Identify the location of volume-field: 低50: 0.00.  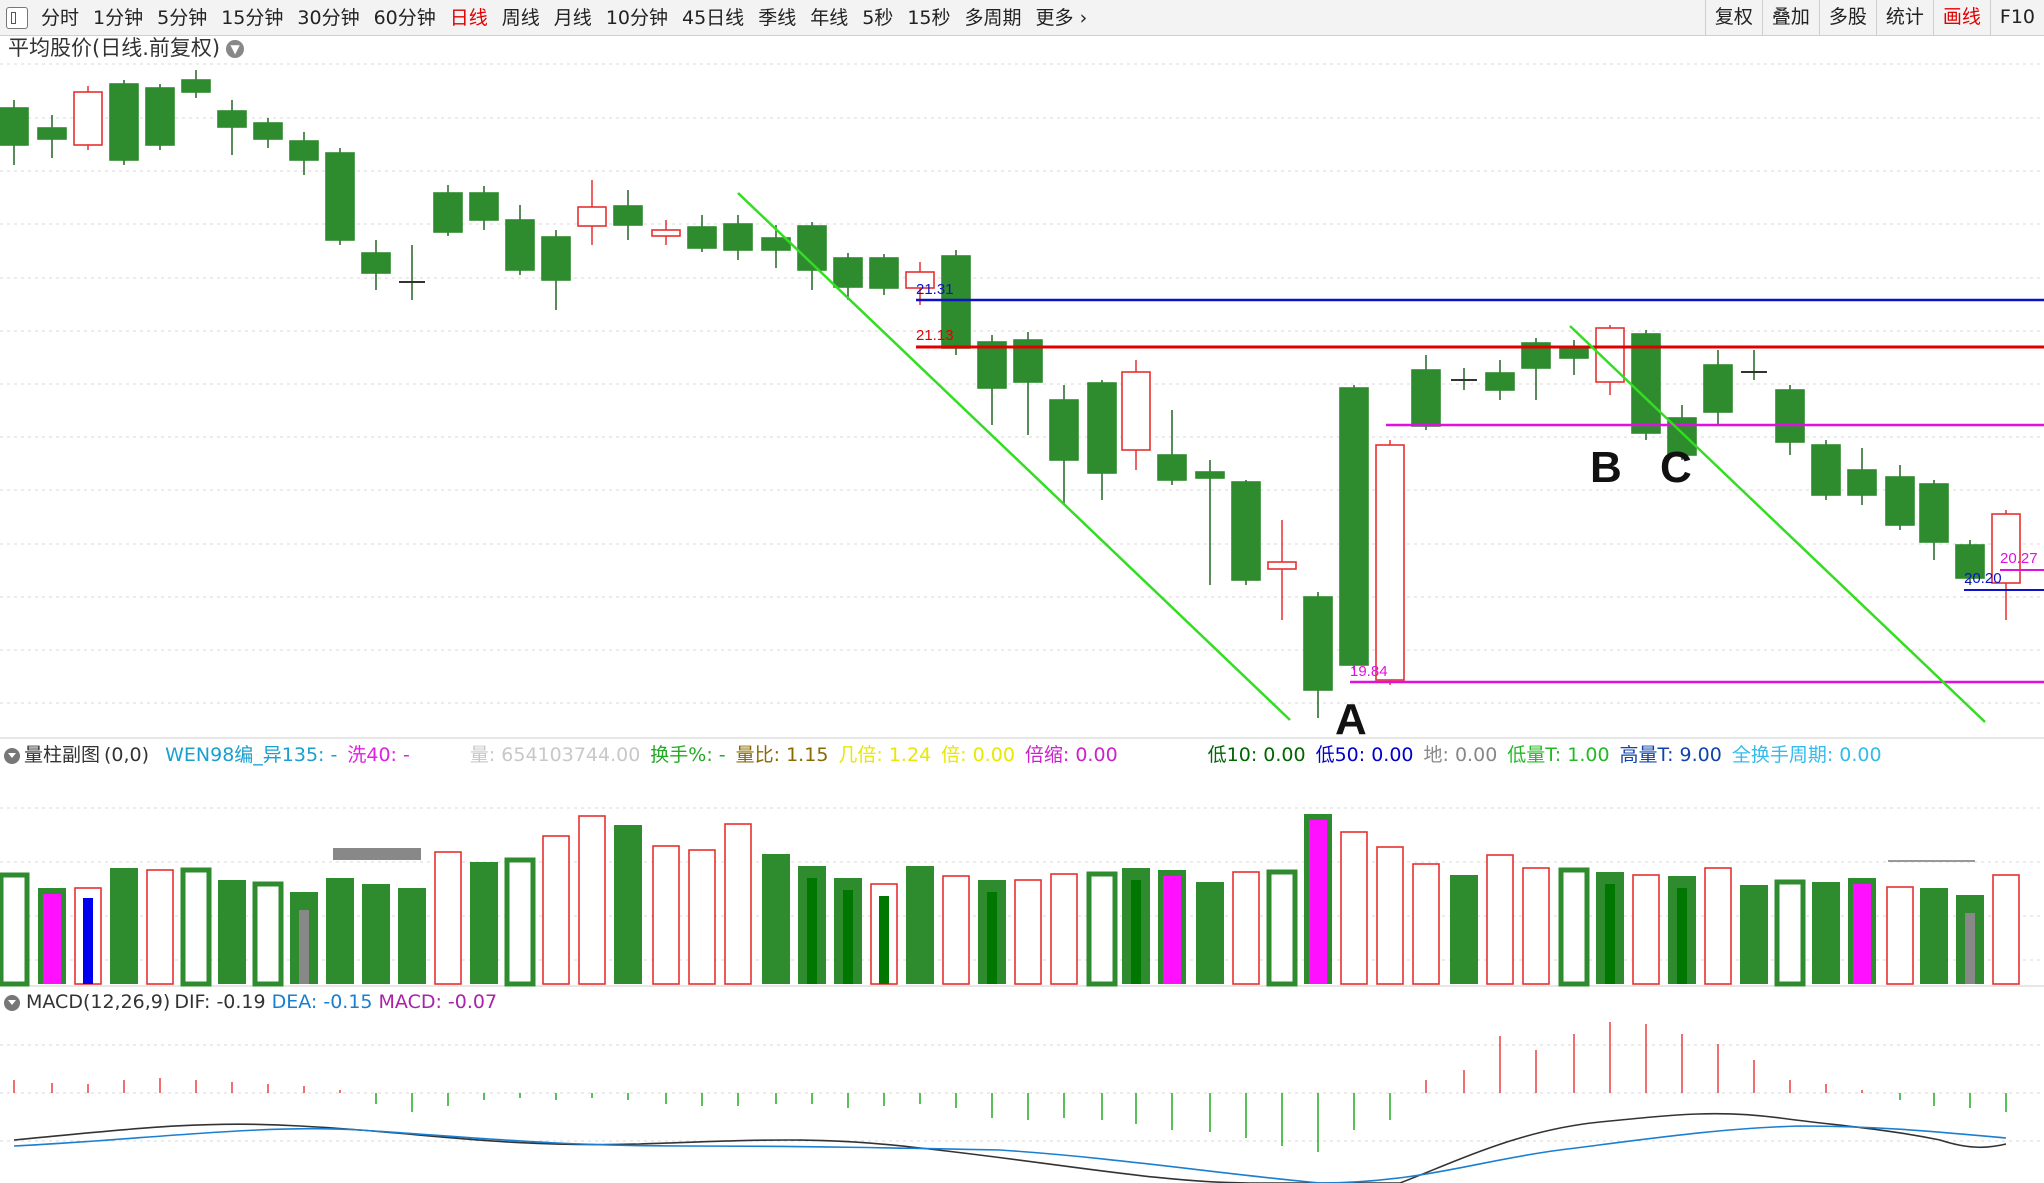
(1364, 755).